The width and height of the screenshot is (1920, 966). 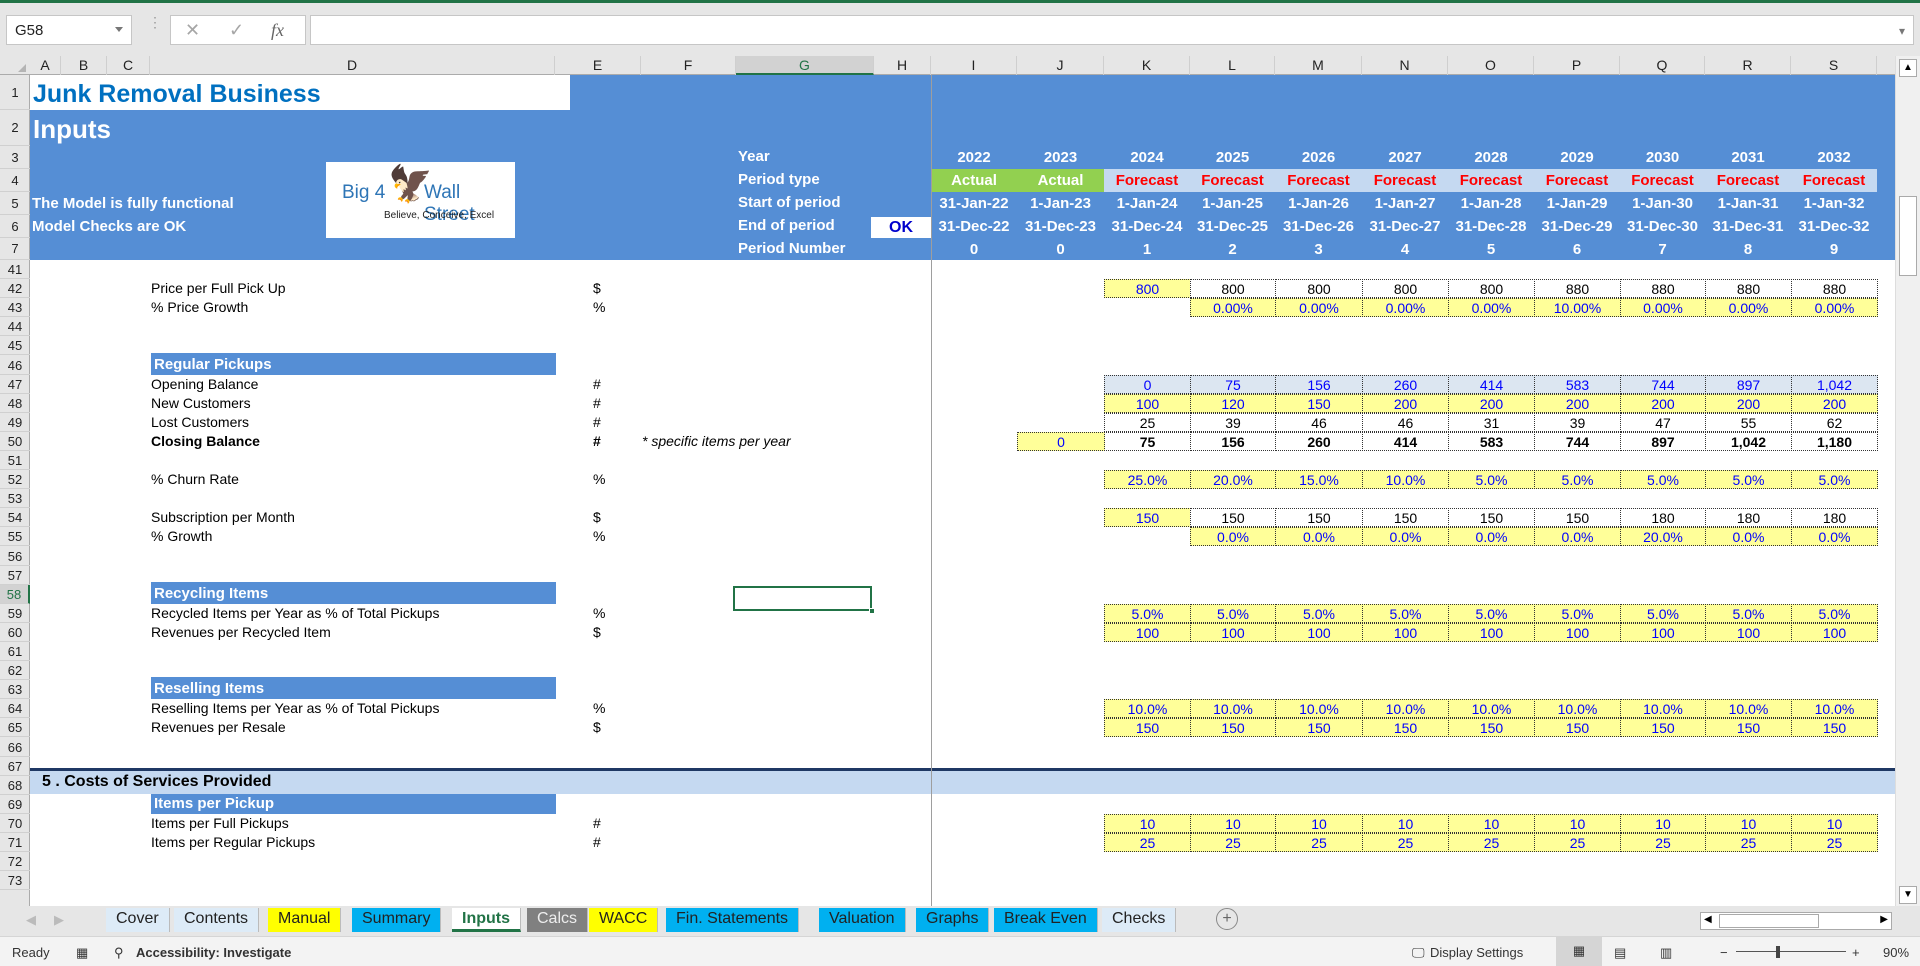 I want to click on row-header-58: 58, so click(x=15, y=594).